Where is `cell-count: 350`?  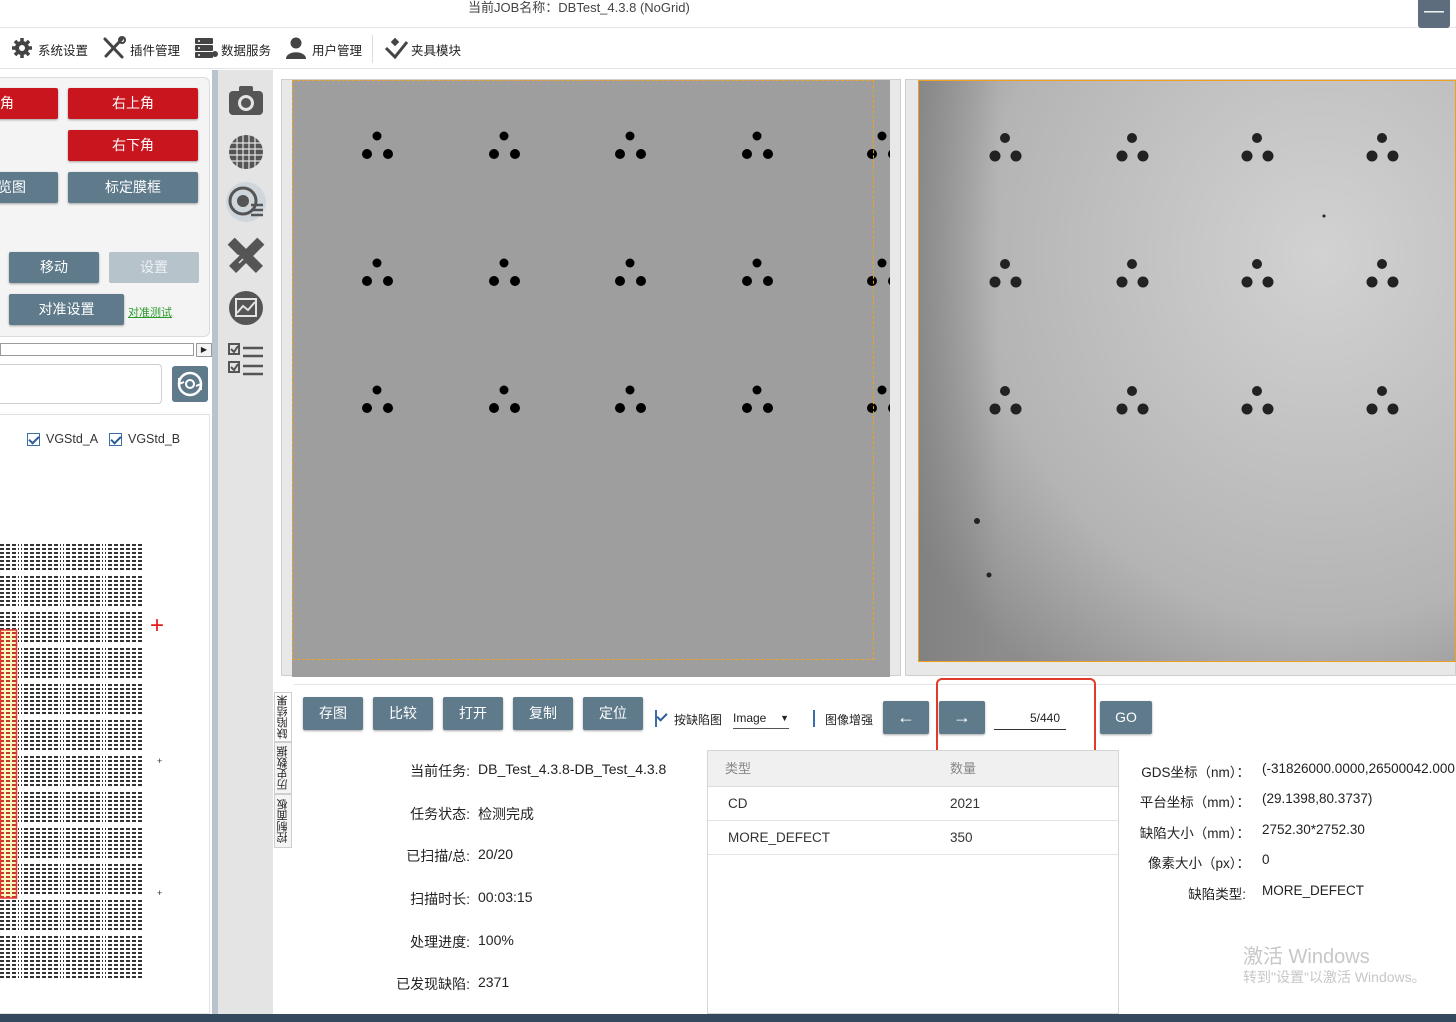
cell-count: 350 is located at coordinates (961, 837).